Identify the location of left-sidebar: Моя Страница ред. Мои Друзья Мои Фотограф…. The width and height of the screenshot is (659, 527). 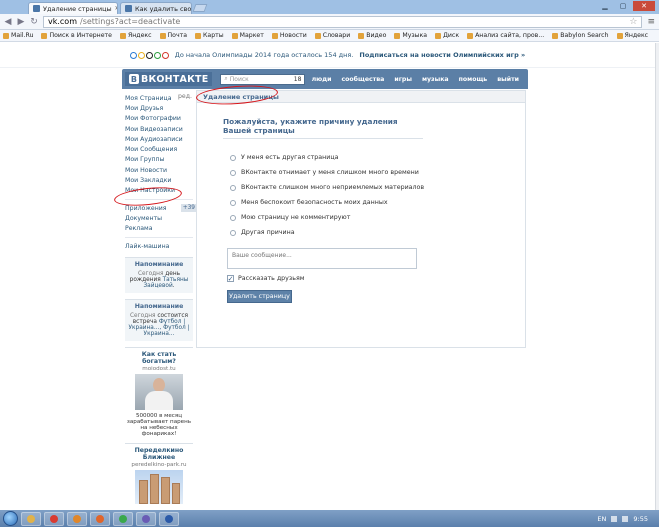
(161, 299).